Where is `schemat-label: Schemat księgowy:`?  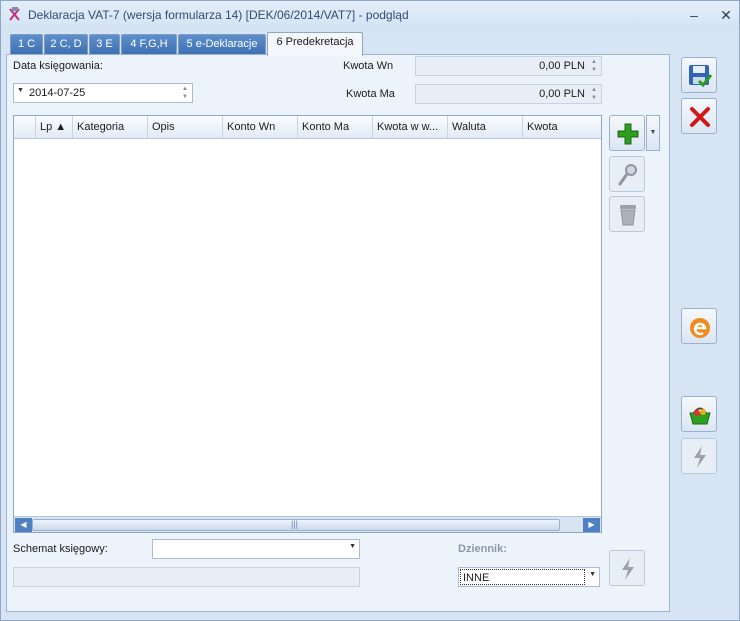
schemat-label: Schemat księgowy: is located at coordinates (60, 549).